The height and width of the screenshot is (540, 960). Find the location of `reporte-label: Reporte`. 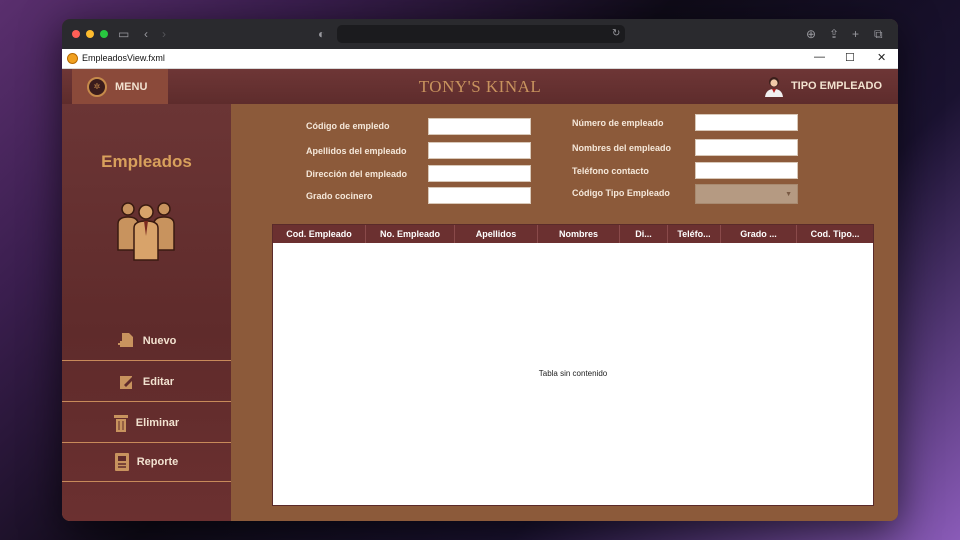

reporte-label: Reporte is located at coordinates (157, 461).